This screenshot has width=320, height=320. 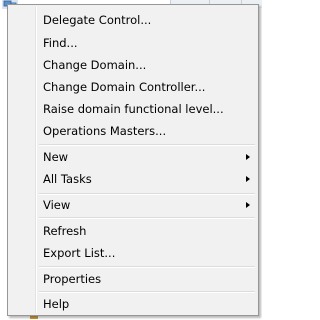 What do you see at coordinates (133, 279) in the screenshot?
I see `menu-item-properties: Properties` at bounding box center [133, 279].